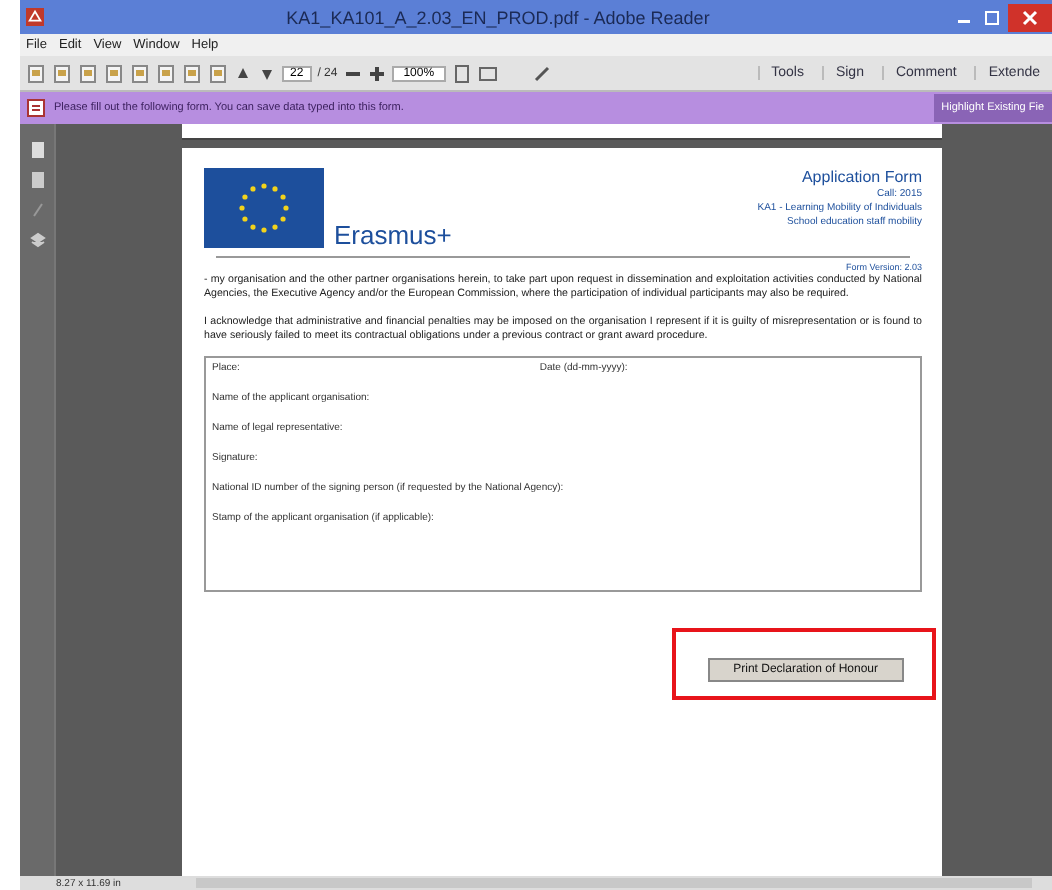 Image resolution: width=1052 pixels, height=890 pixels. I want to click on page-icon, so click(37, 150).